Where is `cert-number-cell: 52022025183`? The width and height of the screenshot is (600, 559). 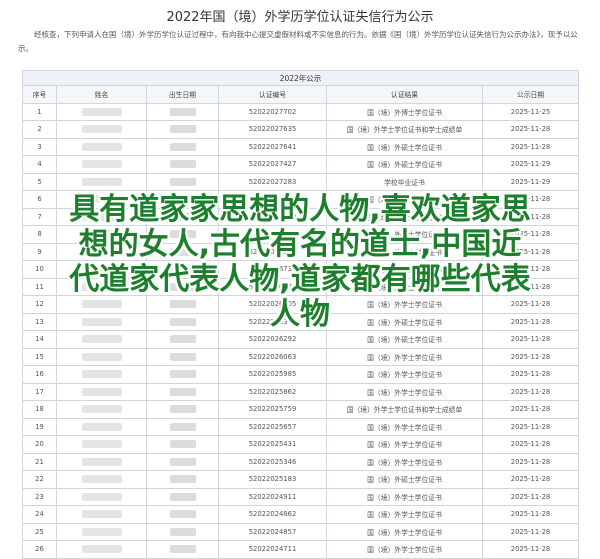 cert-number-cell: 52022025183 is located at coordinates (272, 479).